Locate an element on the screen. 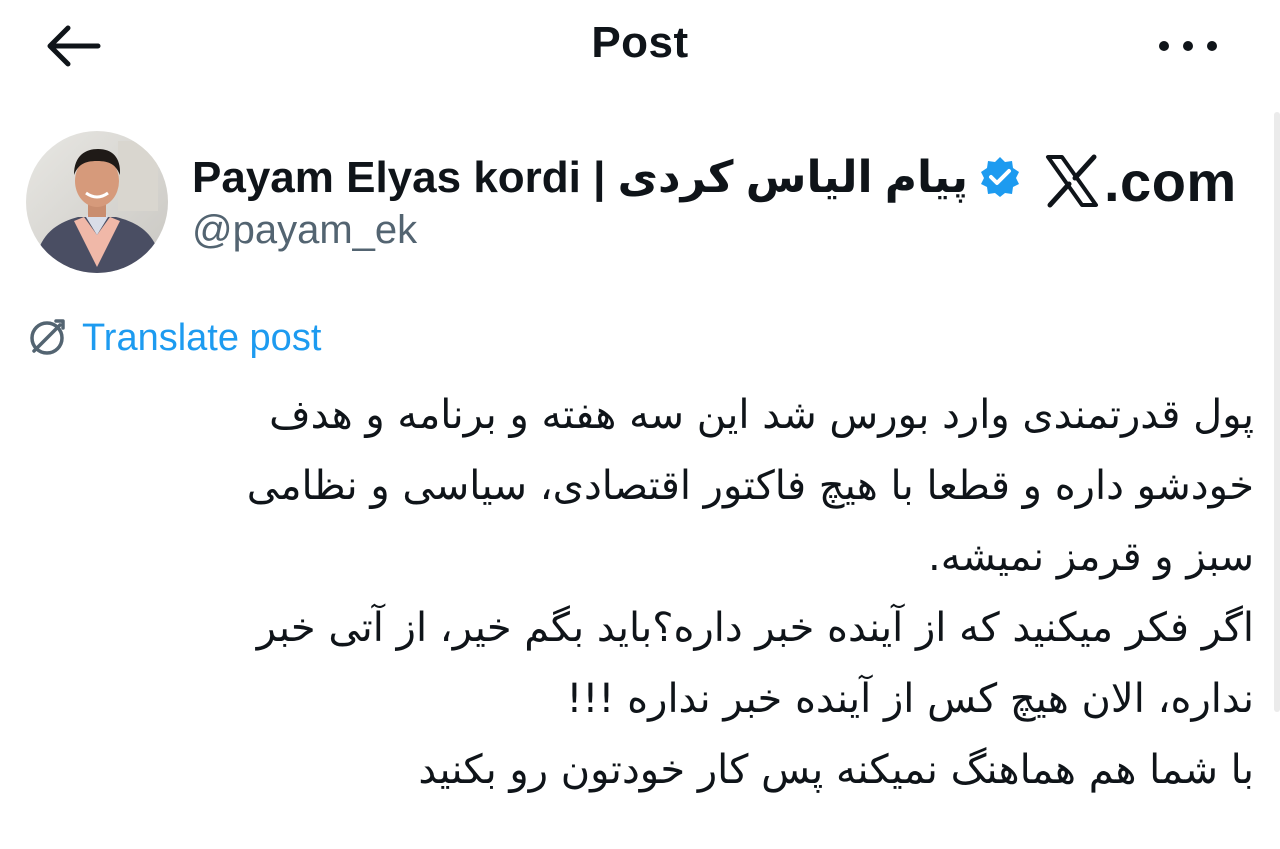 This screenshot has width=1280, height=849. verified-badge-icon is located at coordinates (1000, 177).